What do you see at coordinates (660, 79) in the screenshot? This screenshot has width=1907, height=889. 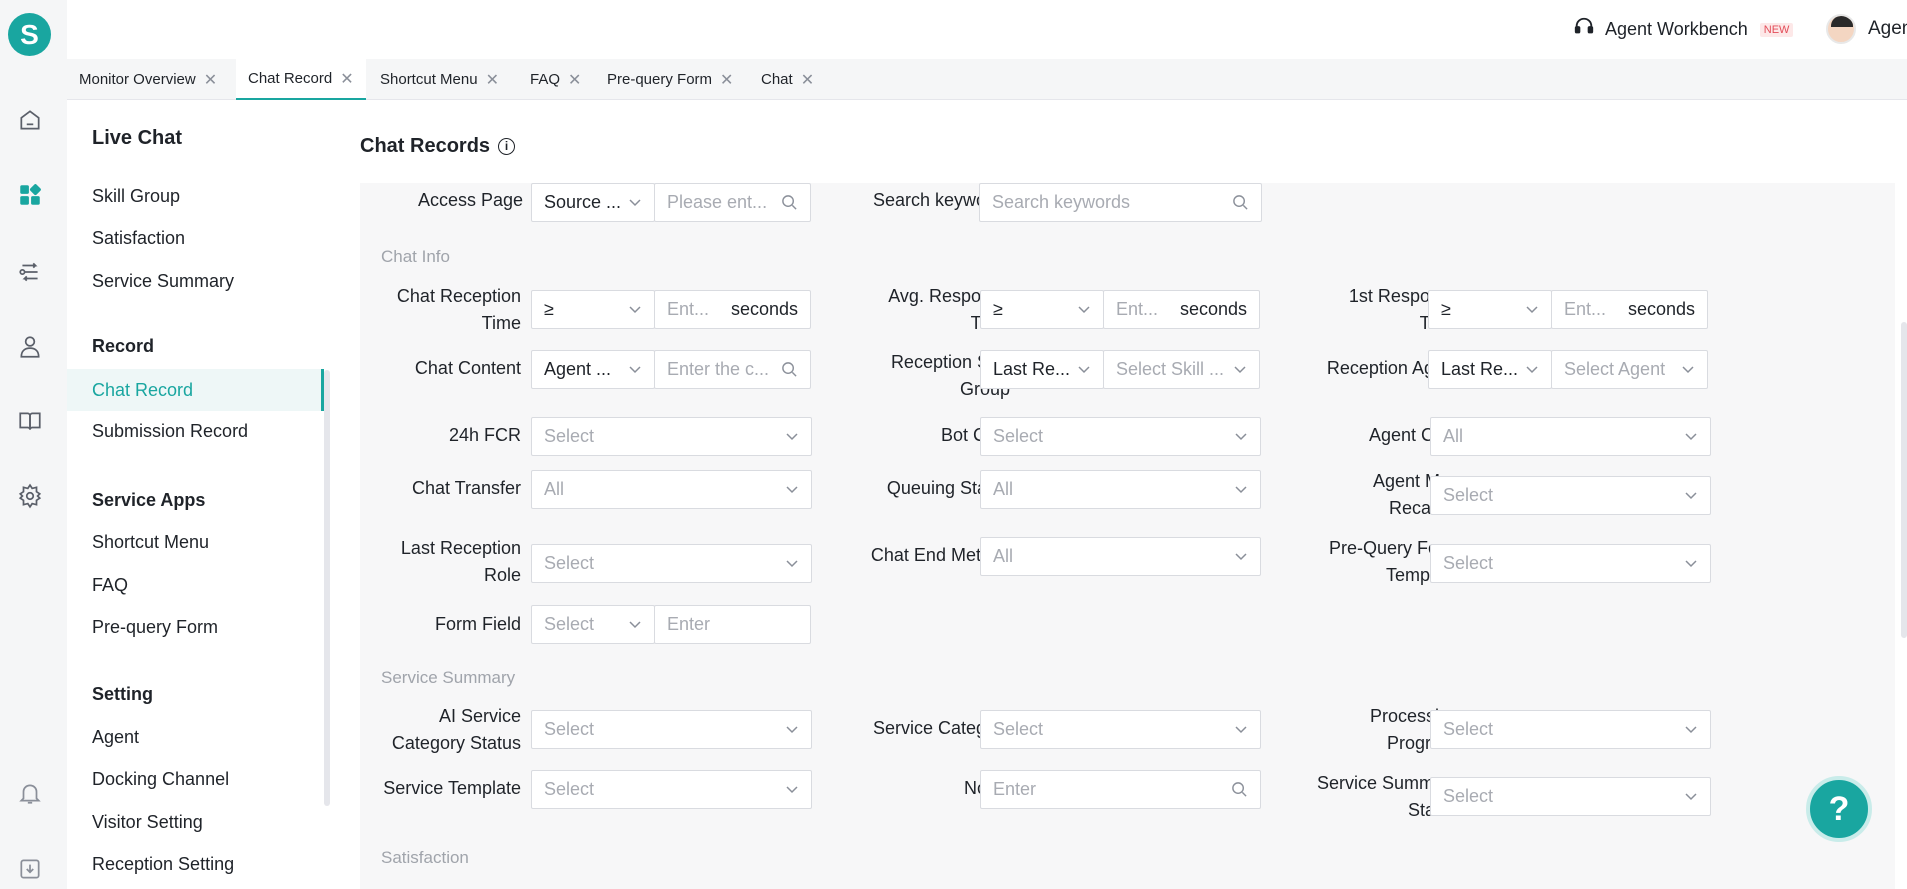 I see `tab-label: Pre-query Form` at bounding box center [660, 79].